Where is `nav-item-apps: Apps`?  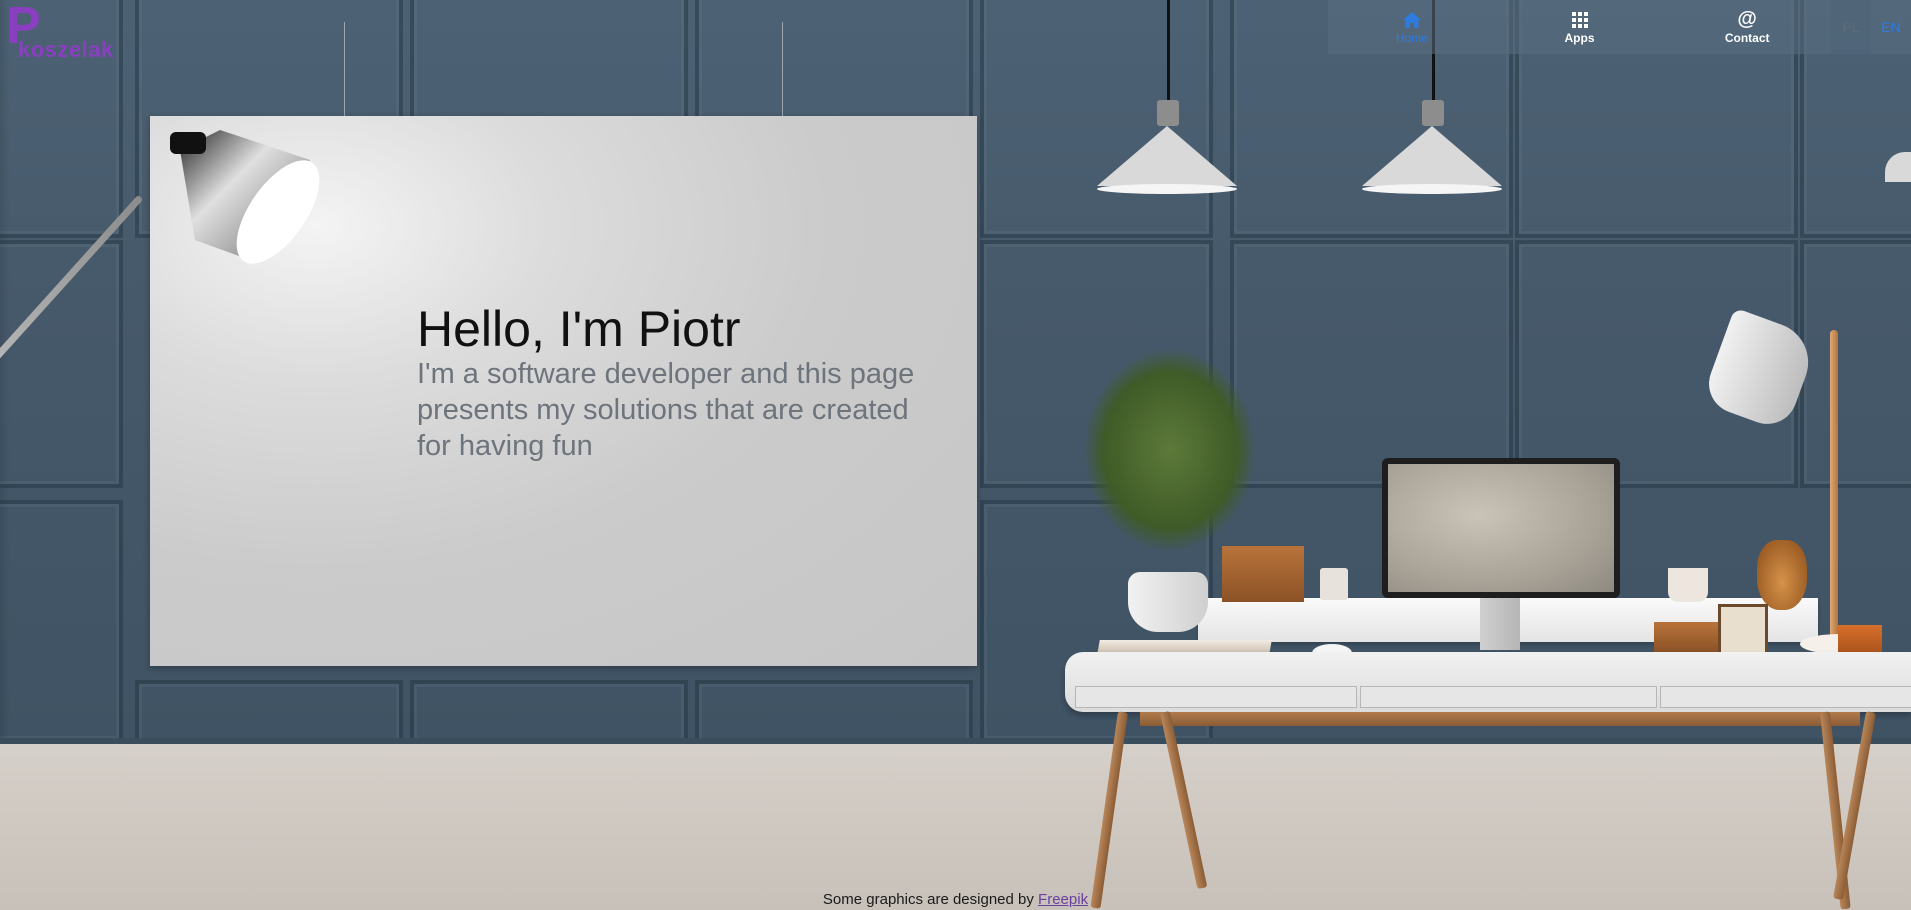 nav-item-apps: Apps is located at coordinates (1580, 27).